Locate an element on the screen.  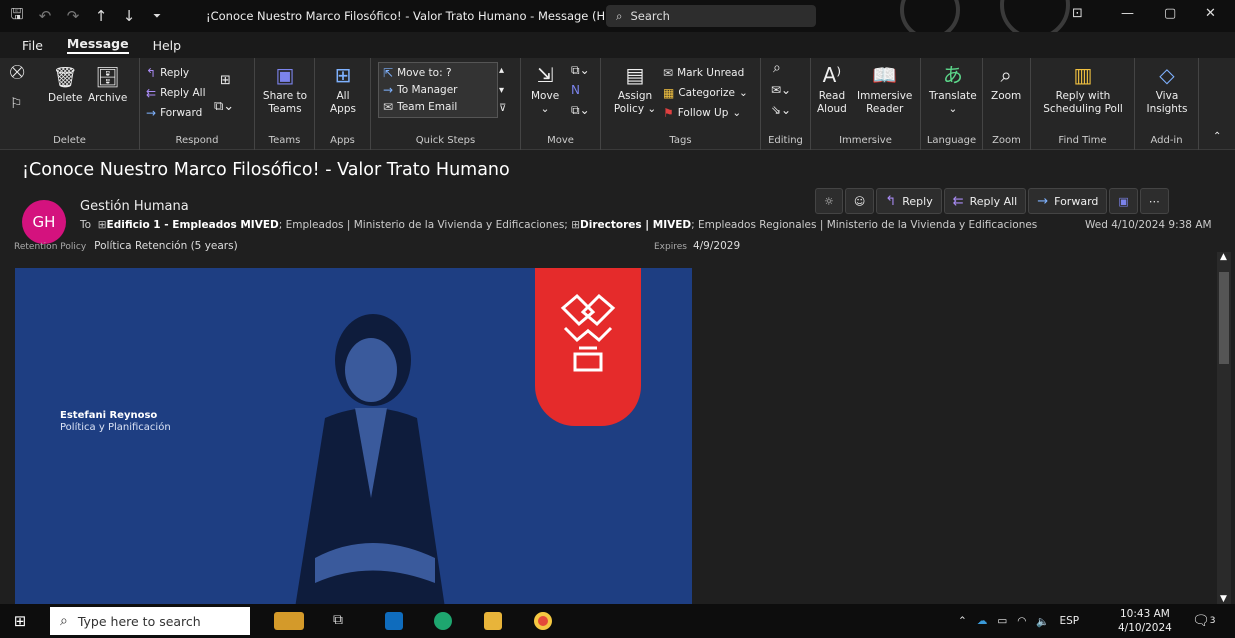
qs-scroll-up-icon: ▴ is located at coordinates (501, 70).